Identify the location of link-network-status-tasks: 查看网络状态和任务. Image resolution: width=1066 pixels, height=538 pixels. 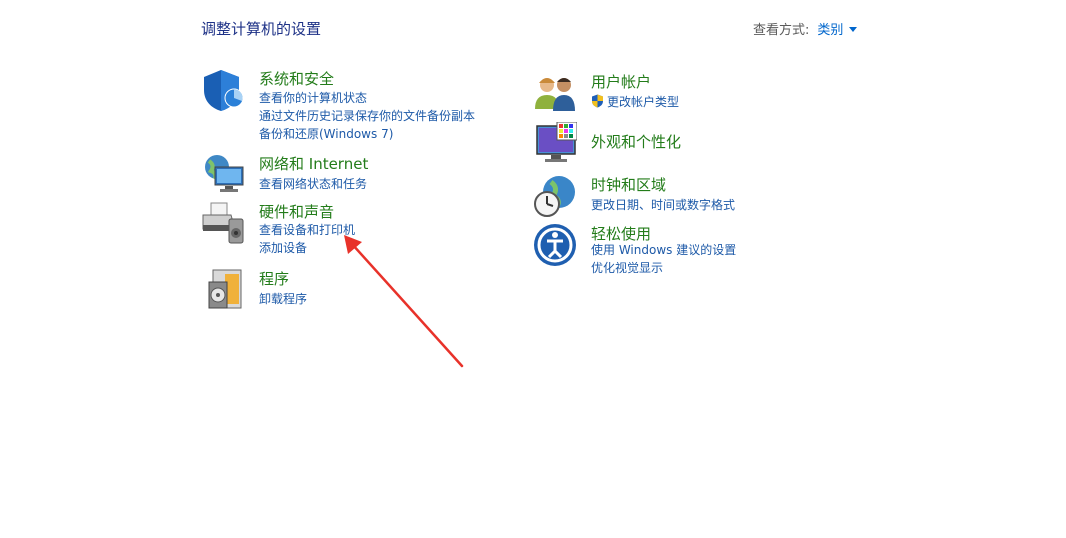
(313, 183).